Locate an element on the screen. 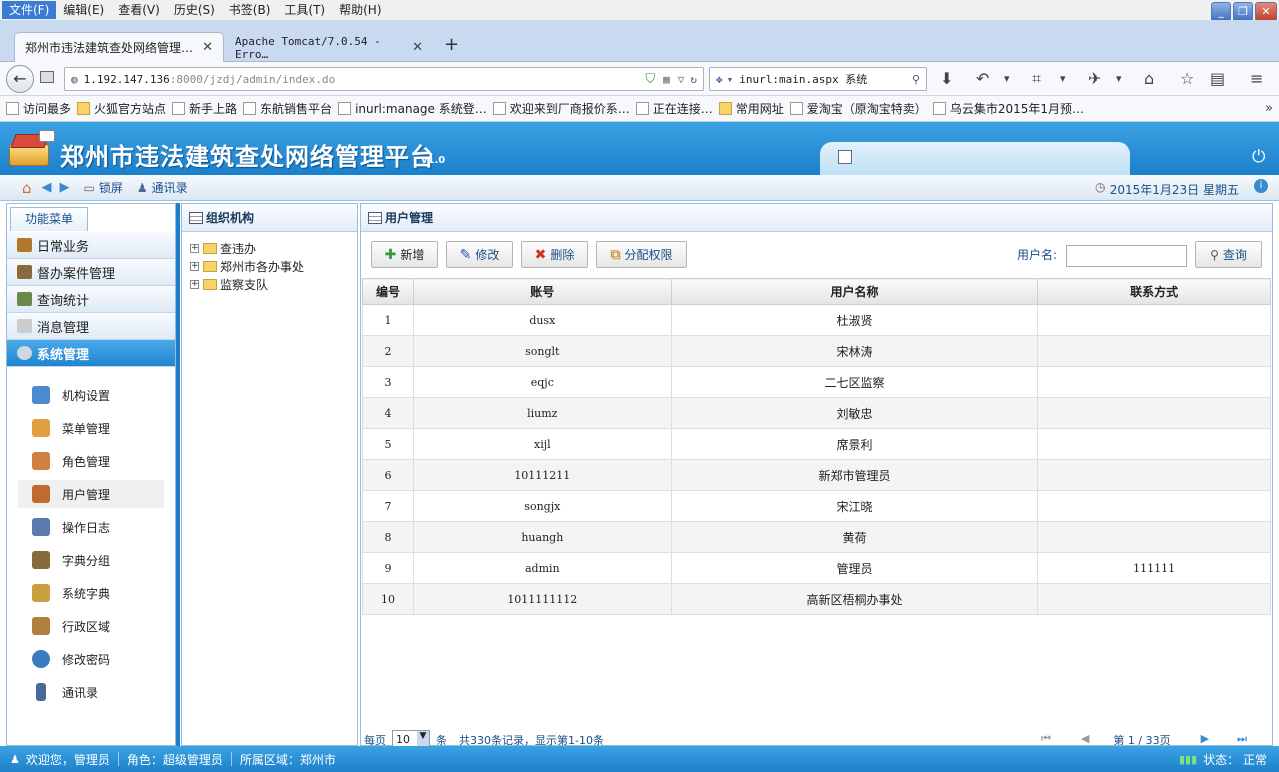  bookmark-item: 新手上路 is located at coordinates (204, 108).